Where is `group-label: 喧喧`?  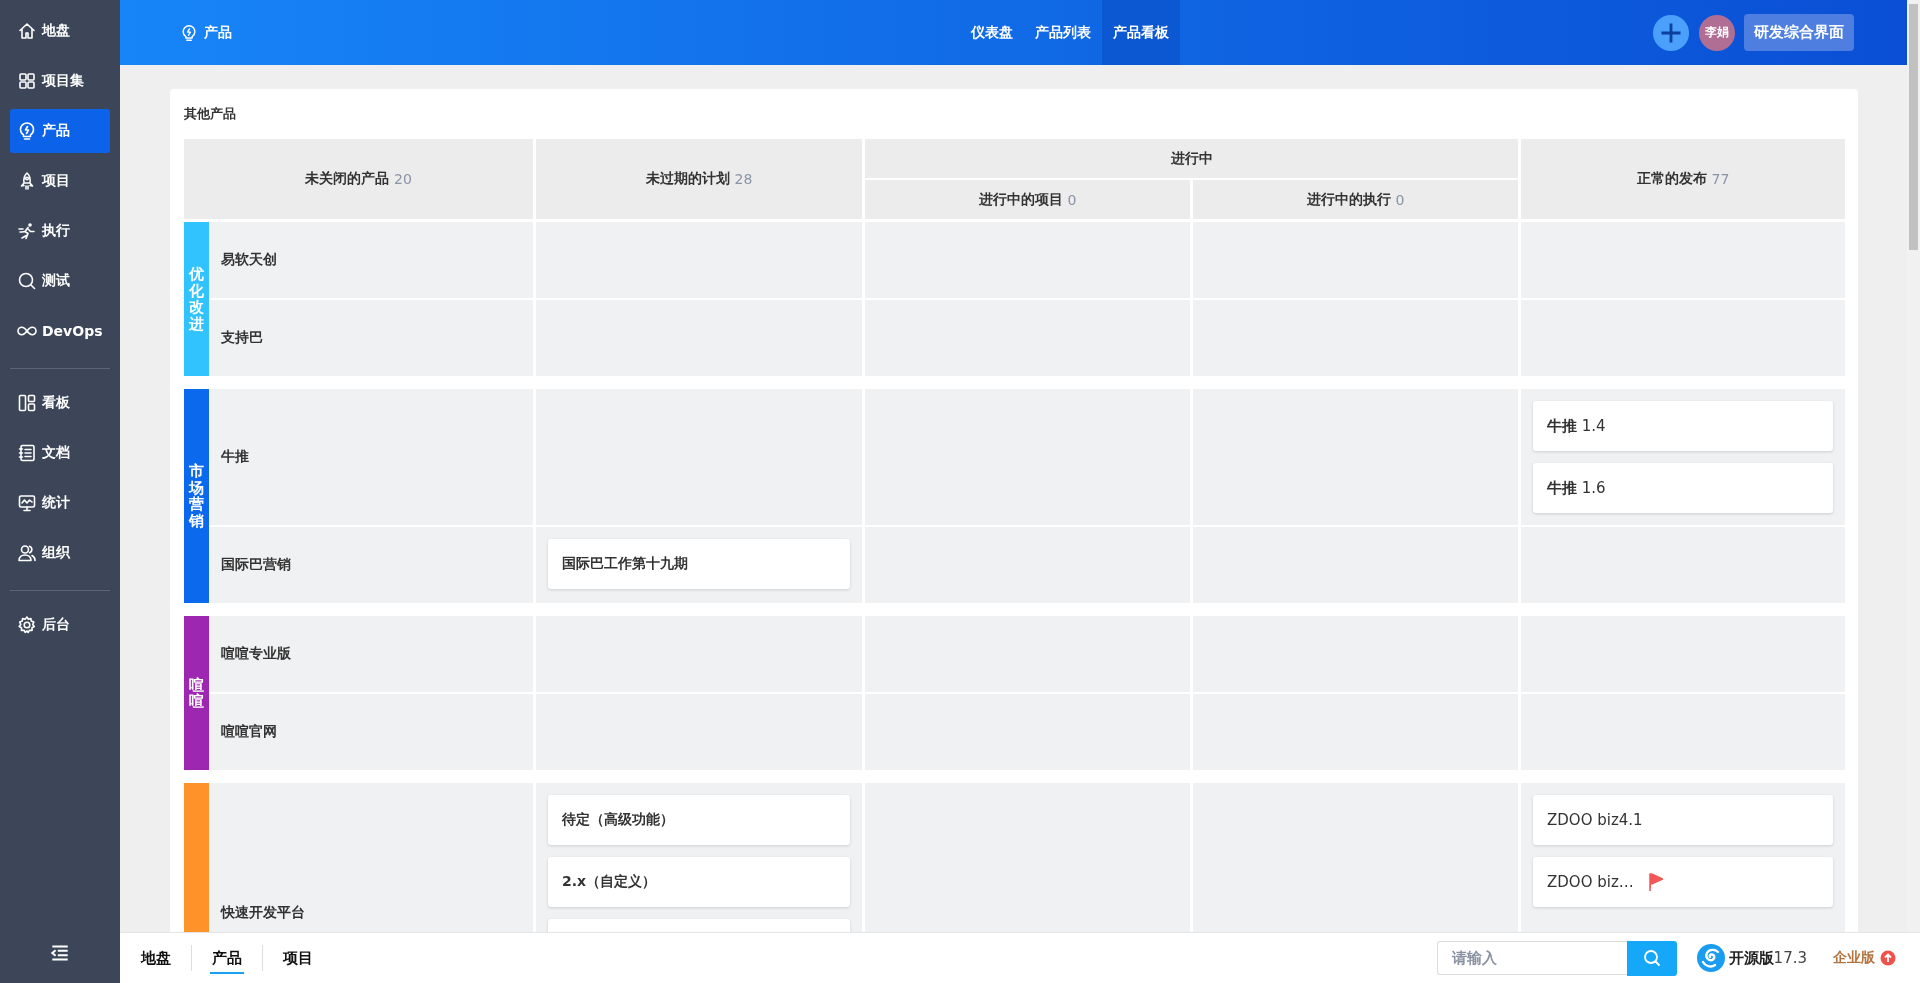 group-label: 喧喧 is located at coordinates (196, 693).